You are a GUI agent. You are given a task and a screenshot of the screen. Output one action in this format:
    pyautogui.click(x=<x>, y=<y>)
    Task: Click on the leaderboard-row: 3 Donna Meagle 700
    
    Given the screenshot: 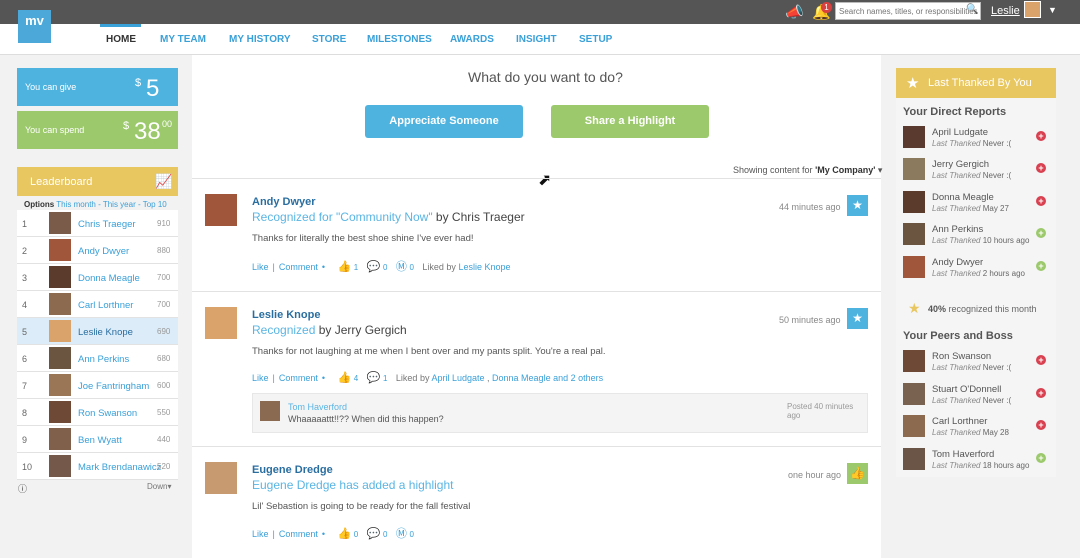 What is the action you would take?
    pyautogui.click(x=97, y=277)
    